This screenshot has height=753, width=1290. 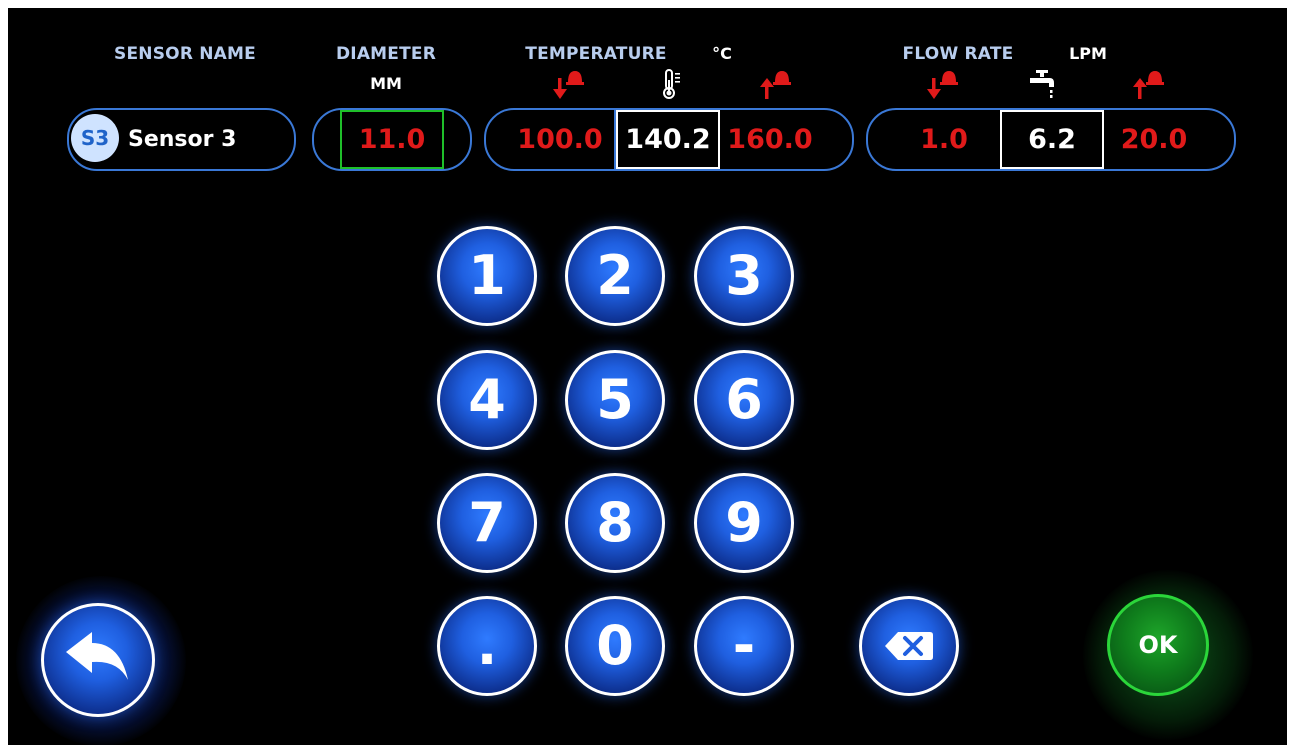 I want to click on sensor-badge: S3, so click(x=95, y=138).